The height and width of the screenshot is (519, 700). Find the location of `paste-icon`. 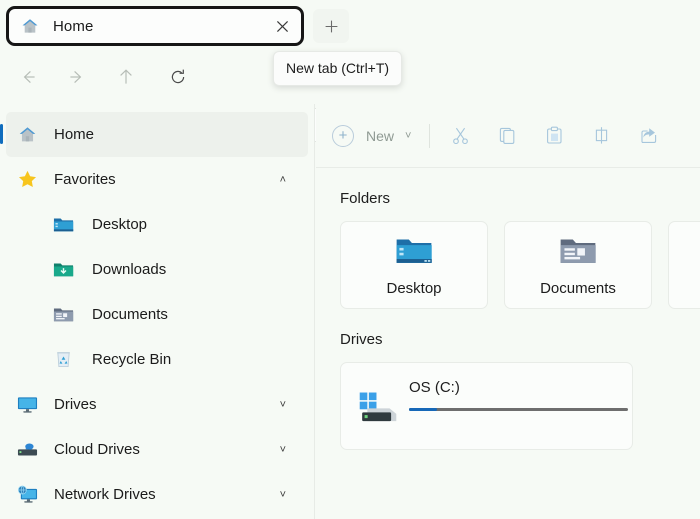

paste-icon is located at coordinates (554, 136).